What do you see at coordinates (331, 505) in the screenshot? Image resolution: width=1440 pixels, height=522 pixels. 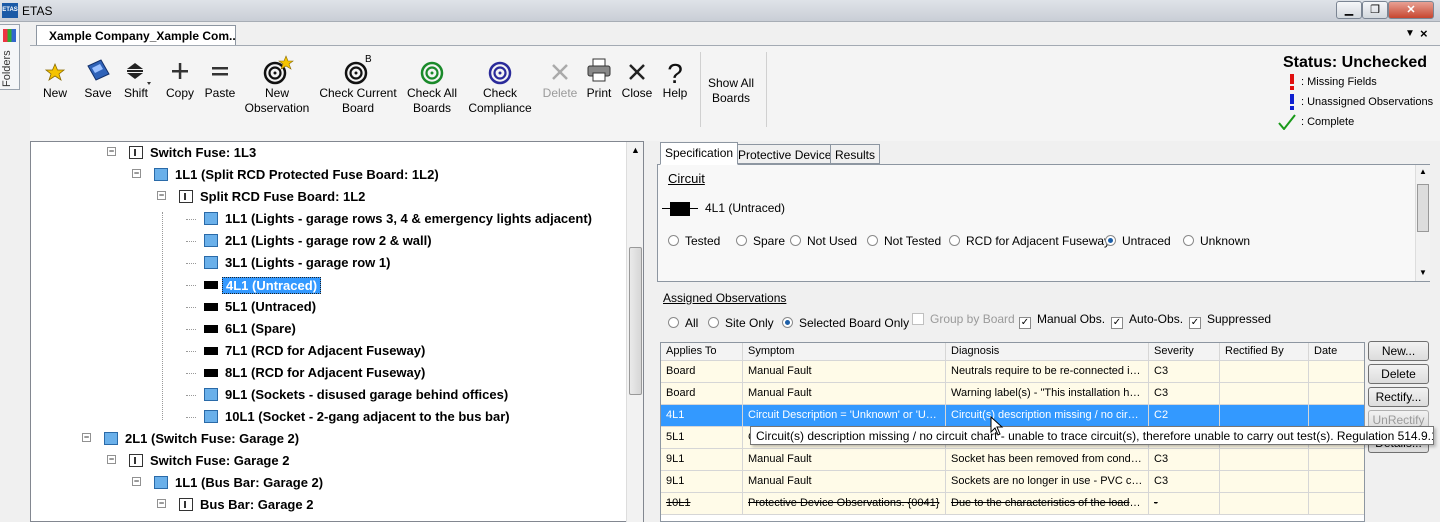 I see `tree-node: − Bus Bar: Garage 2` at bounding box center [331, 505].